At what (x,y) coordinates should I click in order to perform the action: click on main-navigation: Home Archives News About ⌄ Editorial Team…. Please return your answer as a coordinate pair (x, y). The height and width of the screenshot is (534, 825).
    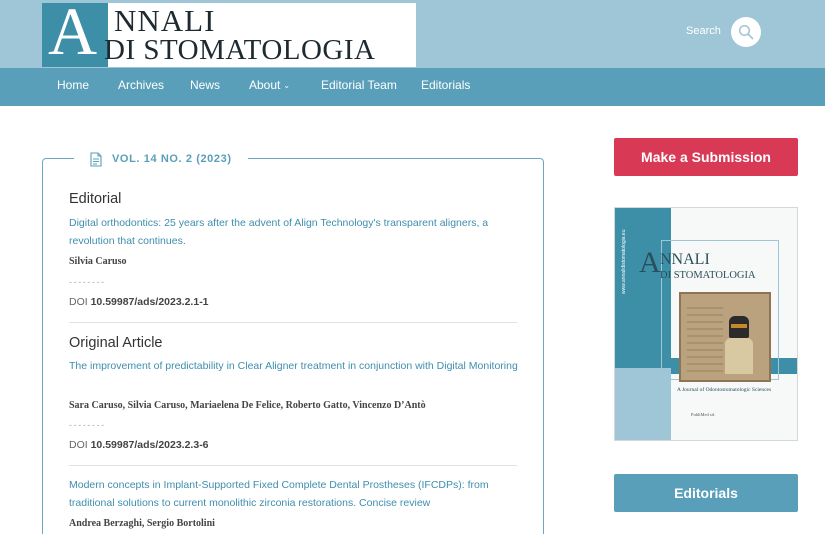
    Looking at the image, I should click on (412, 87).